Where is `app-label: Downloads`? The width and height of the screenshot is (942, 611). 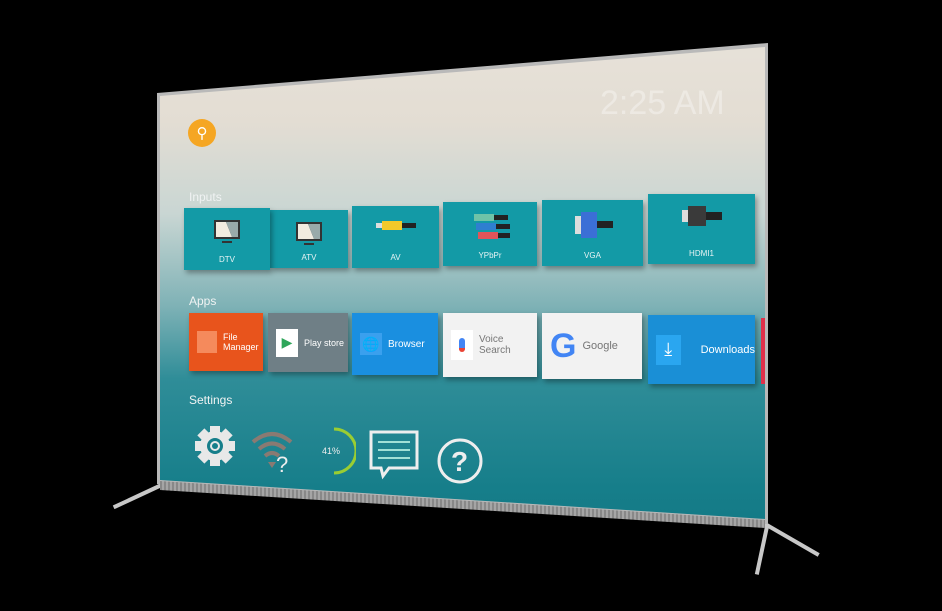
app-label: Downloads is located at coordinates (727, 349).